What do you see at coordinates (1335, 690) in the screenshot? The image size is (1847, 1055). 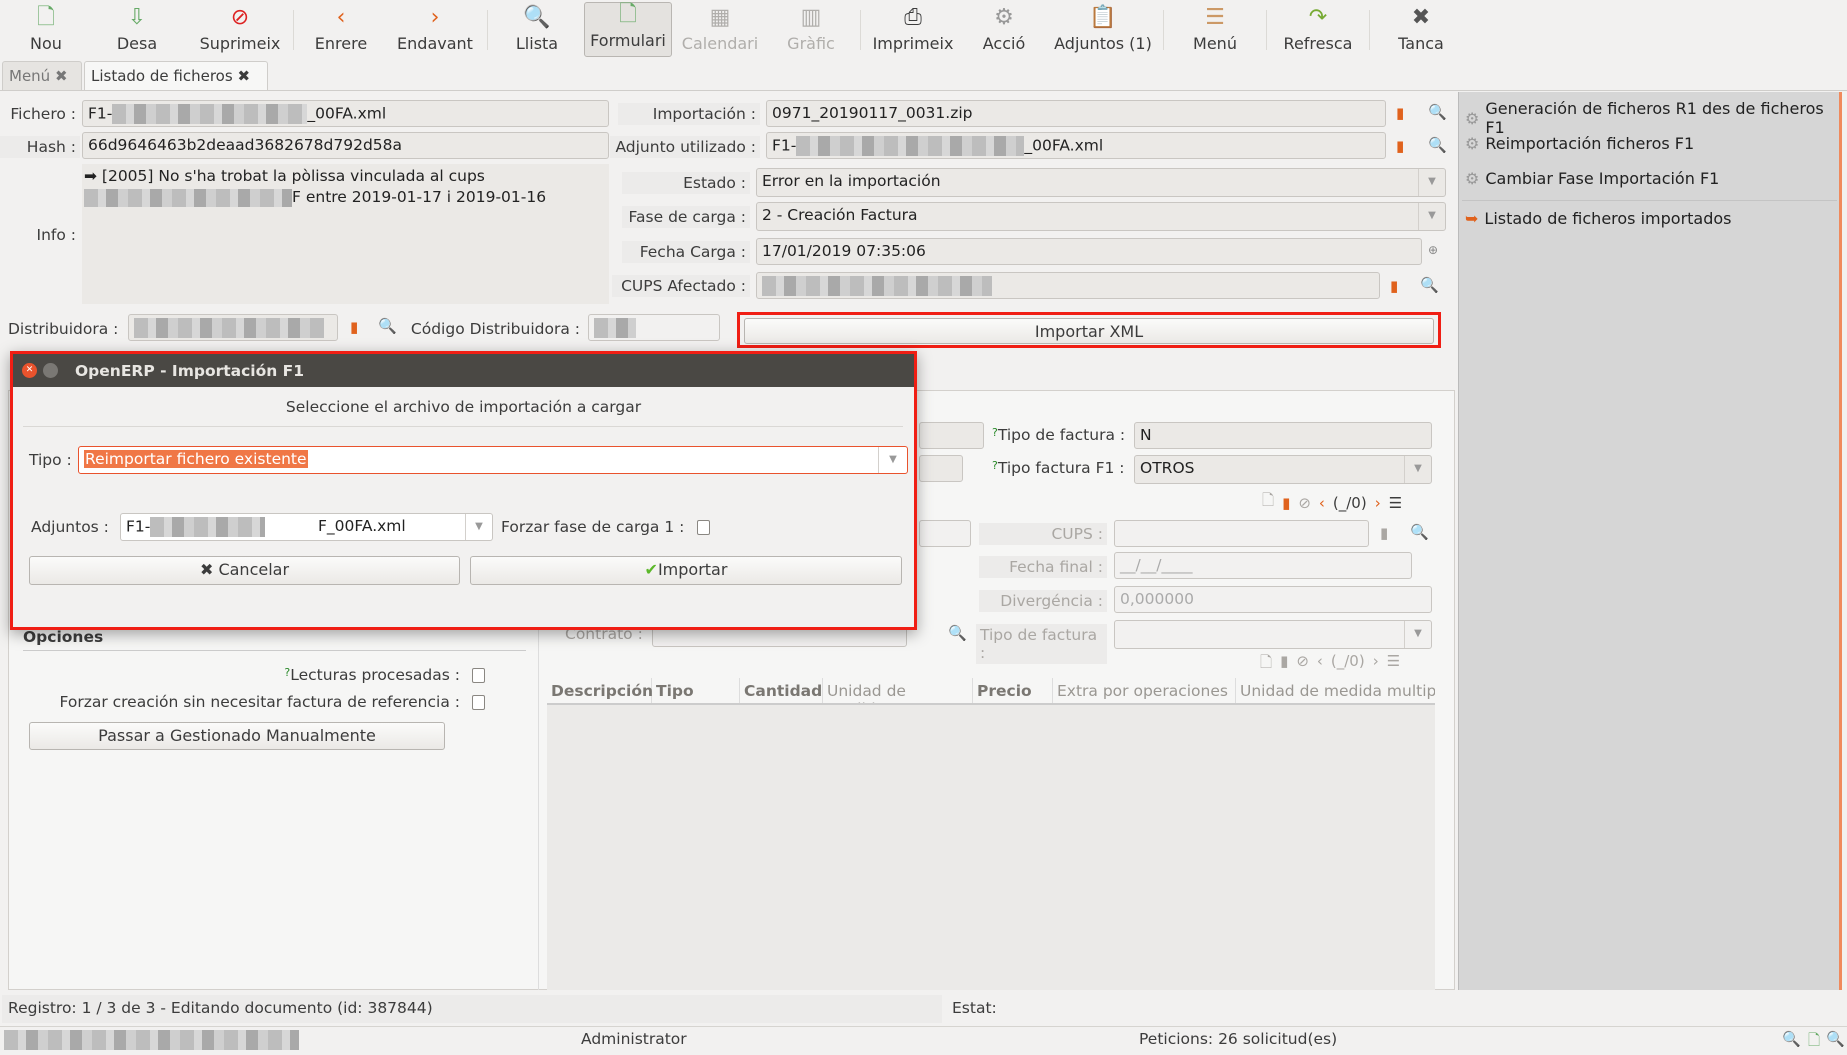 I see `column-header: Unidad de medida multip` at bounding box center [1335, 690].